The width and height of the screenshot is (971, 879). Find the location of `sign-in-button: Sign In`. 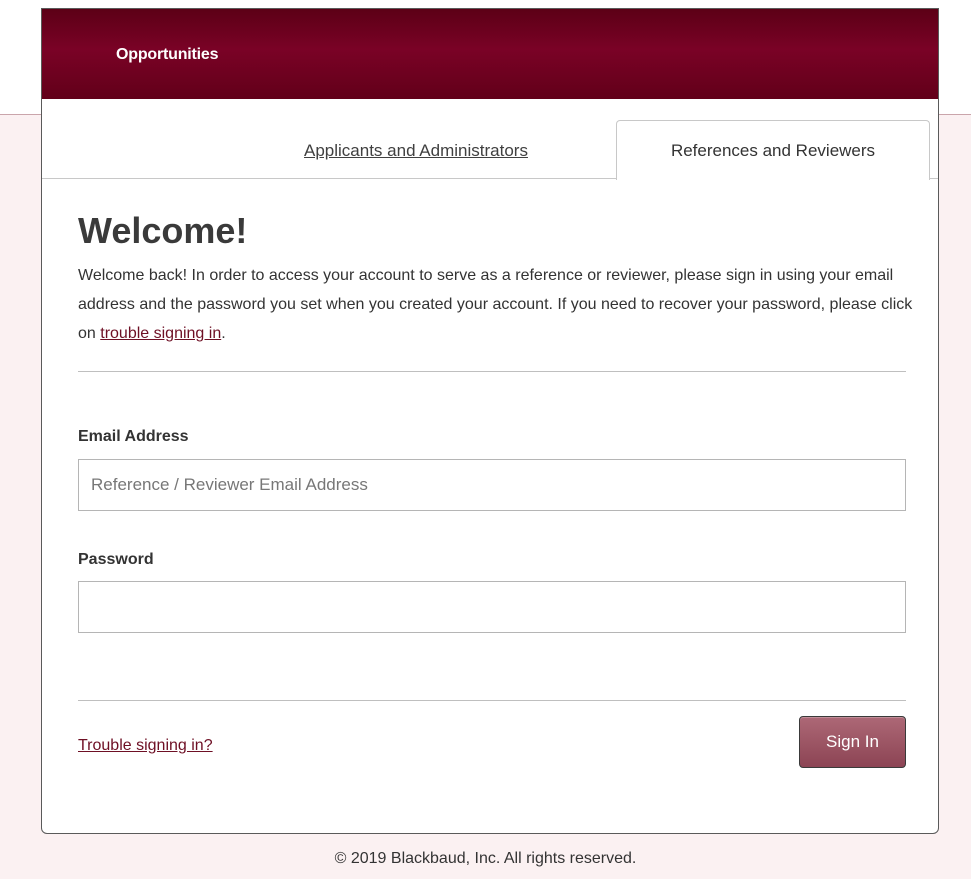

sign-in-button: Sign In is located at coordinates (852, 742).